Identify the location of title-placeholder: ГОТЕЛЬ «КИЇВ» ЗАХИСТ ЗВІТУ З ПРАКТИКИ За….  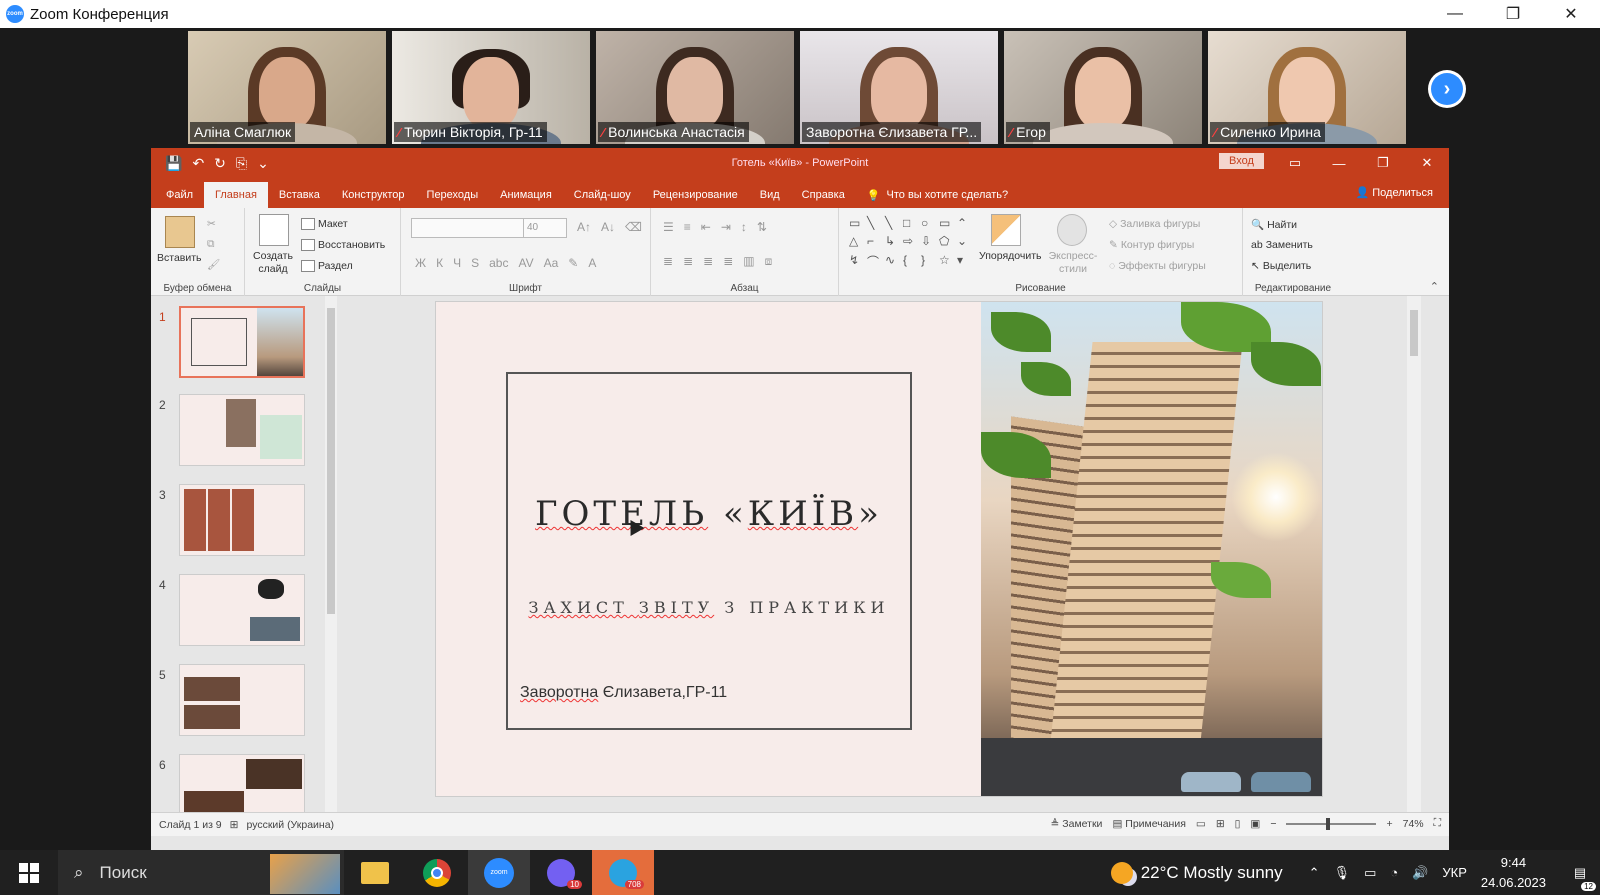
(709, 551).